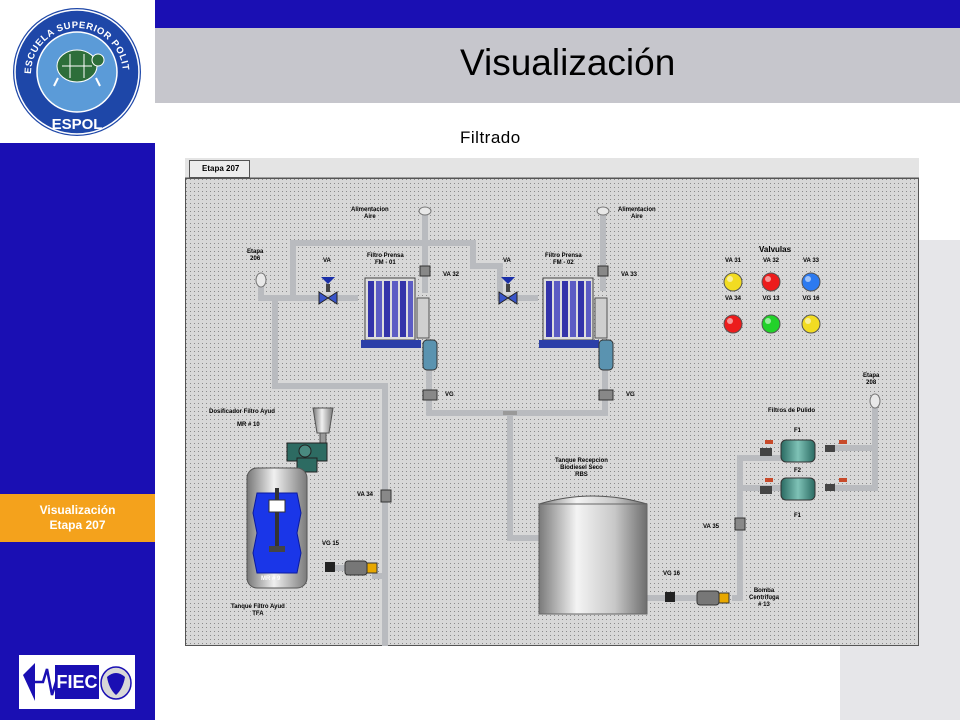 The image size is (960, 720). Describe the element at coordinates (798, 471) in the screenshot. I see `label-f2: F2` at that location.